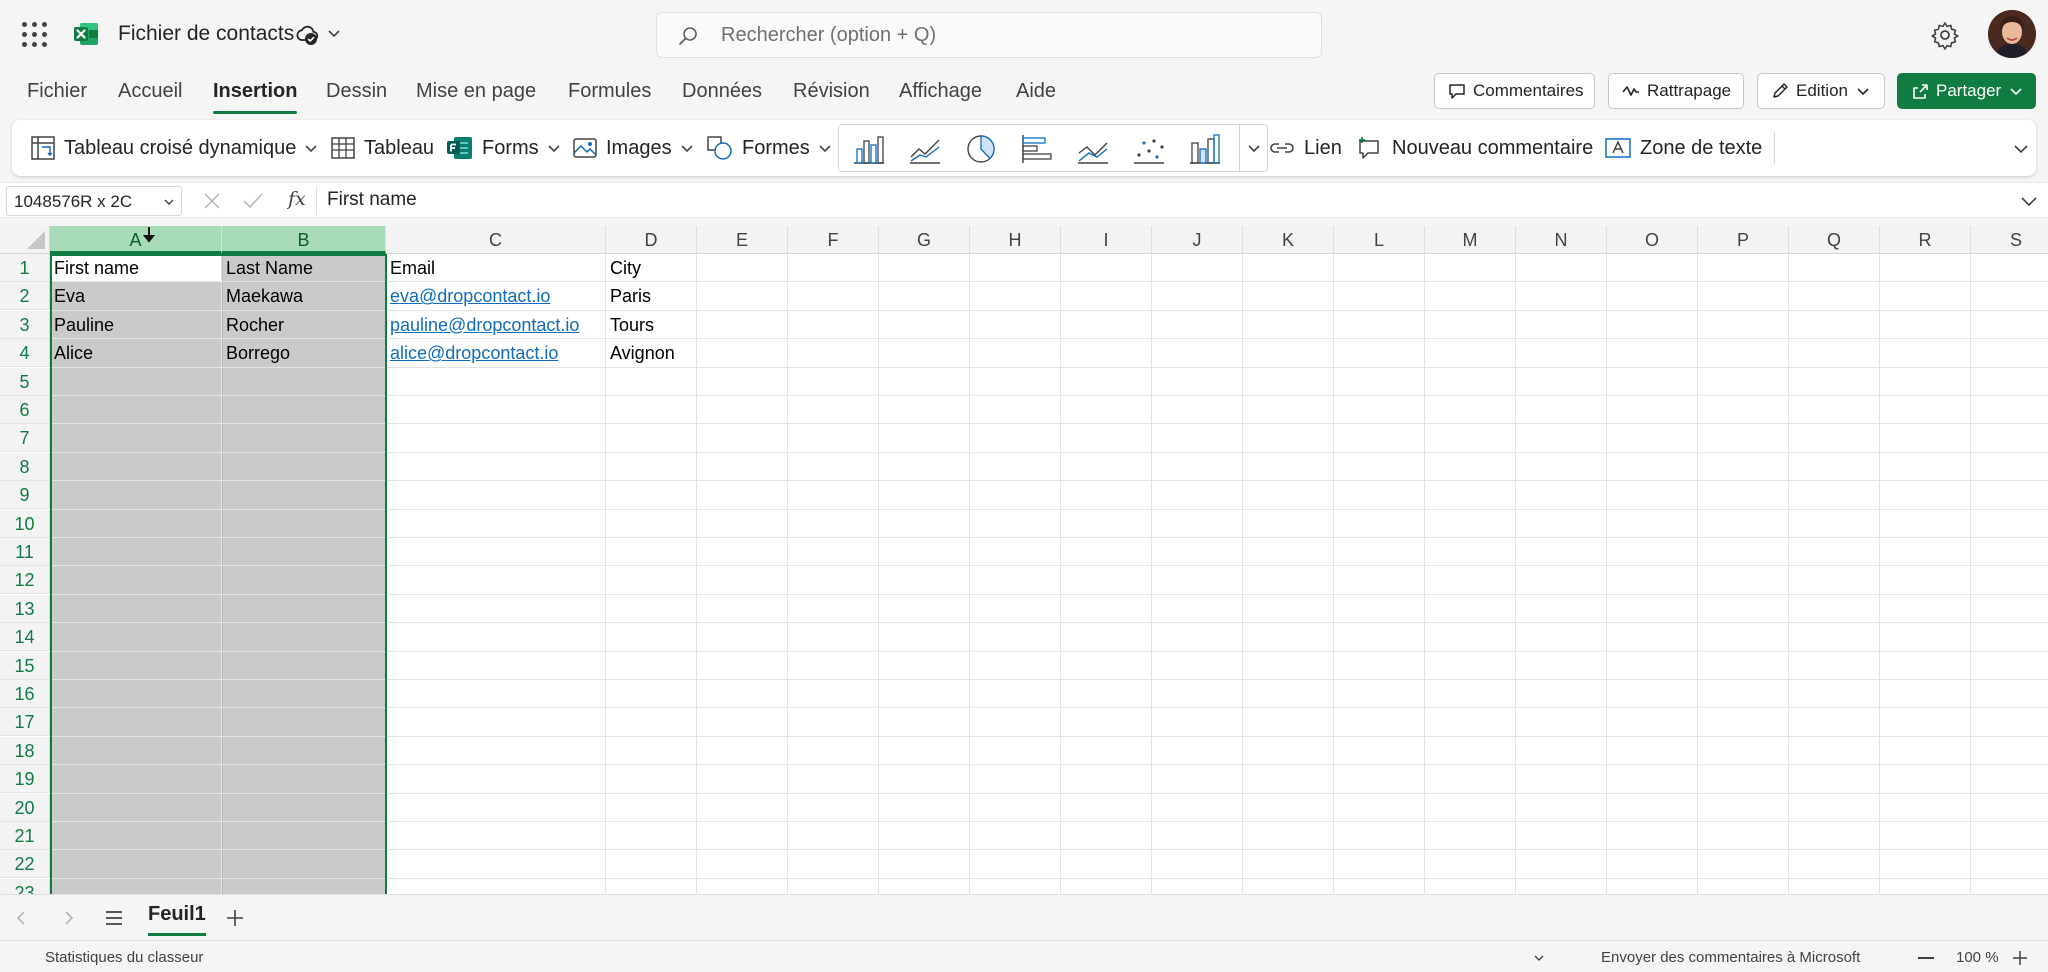 This screenshot has height=972, width=2048. Describe the element at coordinates (177, 919) in the screenshot. I see `sheet-tab-feuil1: Feuil1` at that location.